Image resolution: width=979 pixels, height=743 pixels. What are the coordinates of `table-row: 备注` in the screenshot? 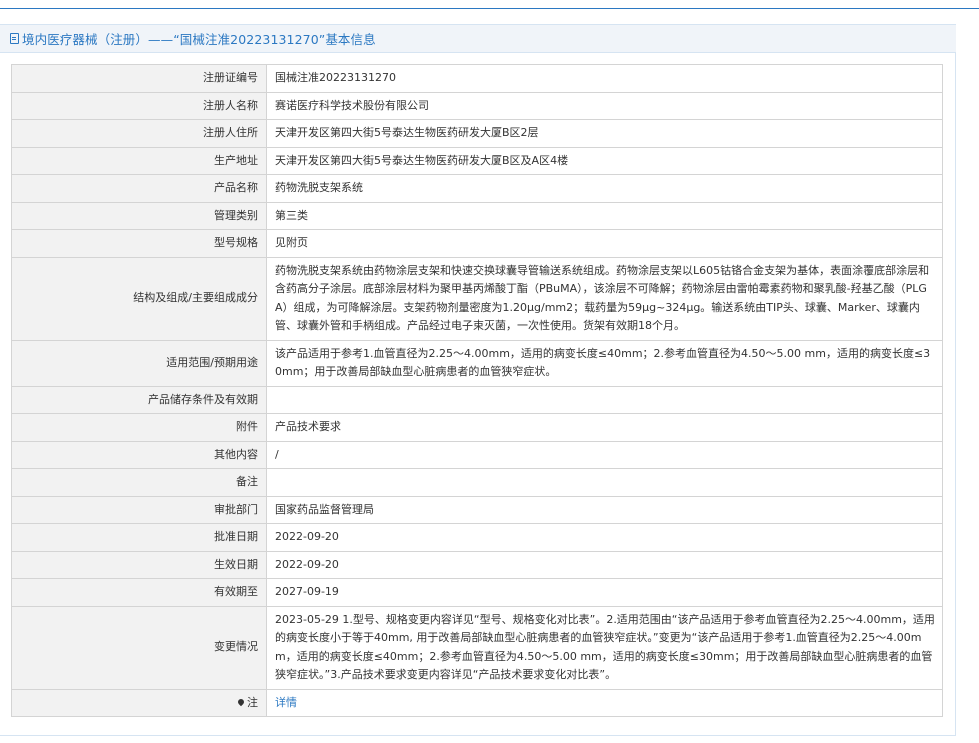 It's located at (477, 482).